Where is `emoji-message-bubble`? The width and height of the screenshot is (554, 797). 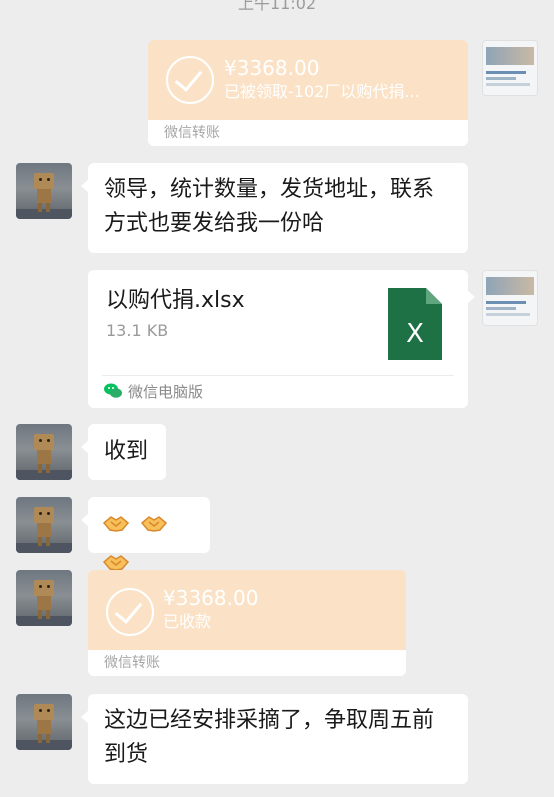 emoji-message-bubble is located at coordinates (145, 534).